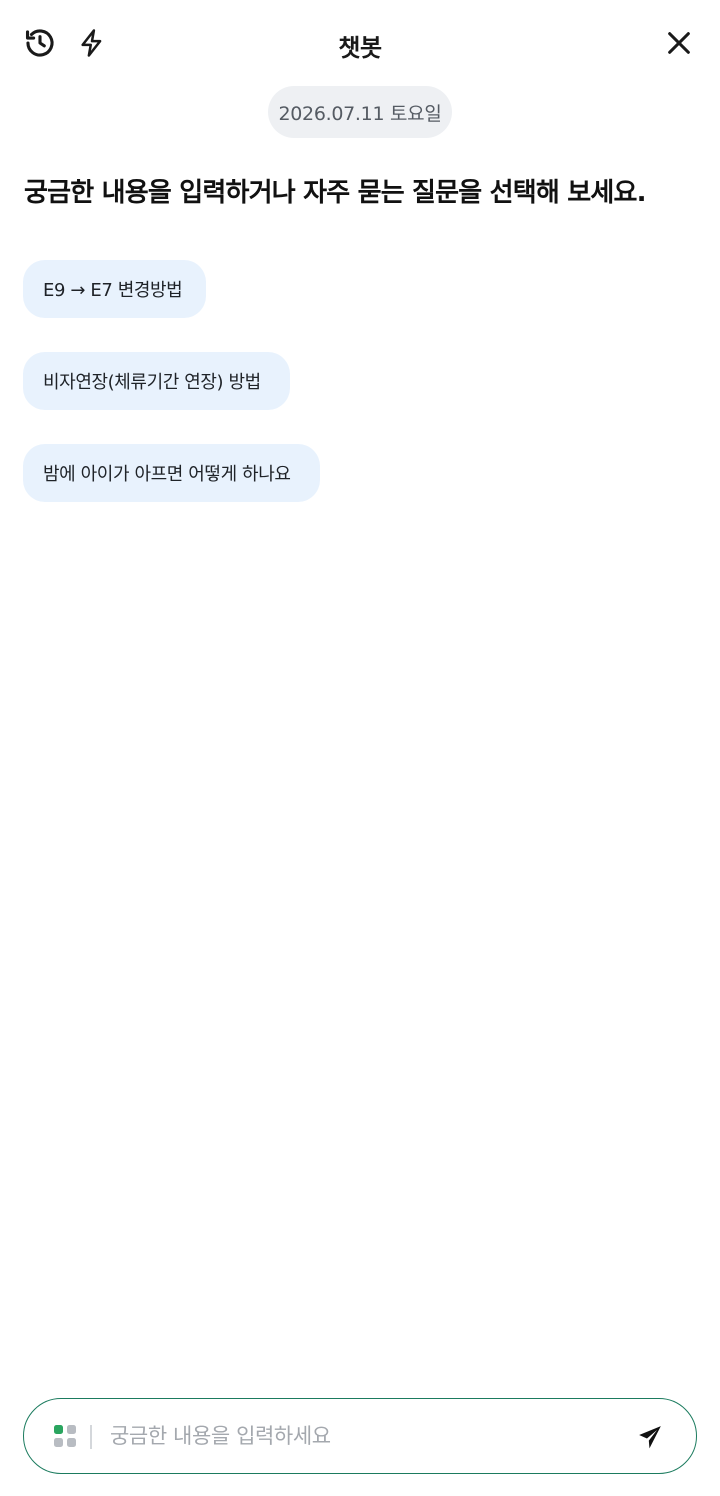 This screenshot has height=1496, width=720. I want to click on faq-chip-child-sick-night: 밤에 아이가 아프면 어떻게 하나요, so click(171, 473).